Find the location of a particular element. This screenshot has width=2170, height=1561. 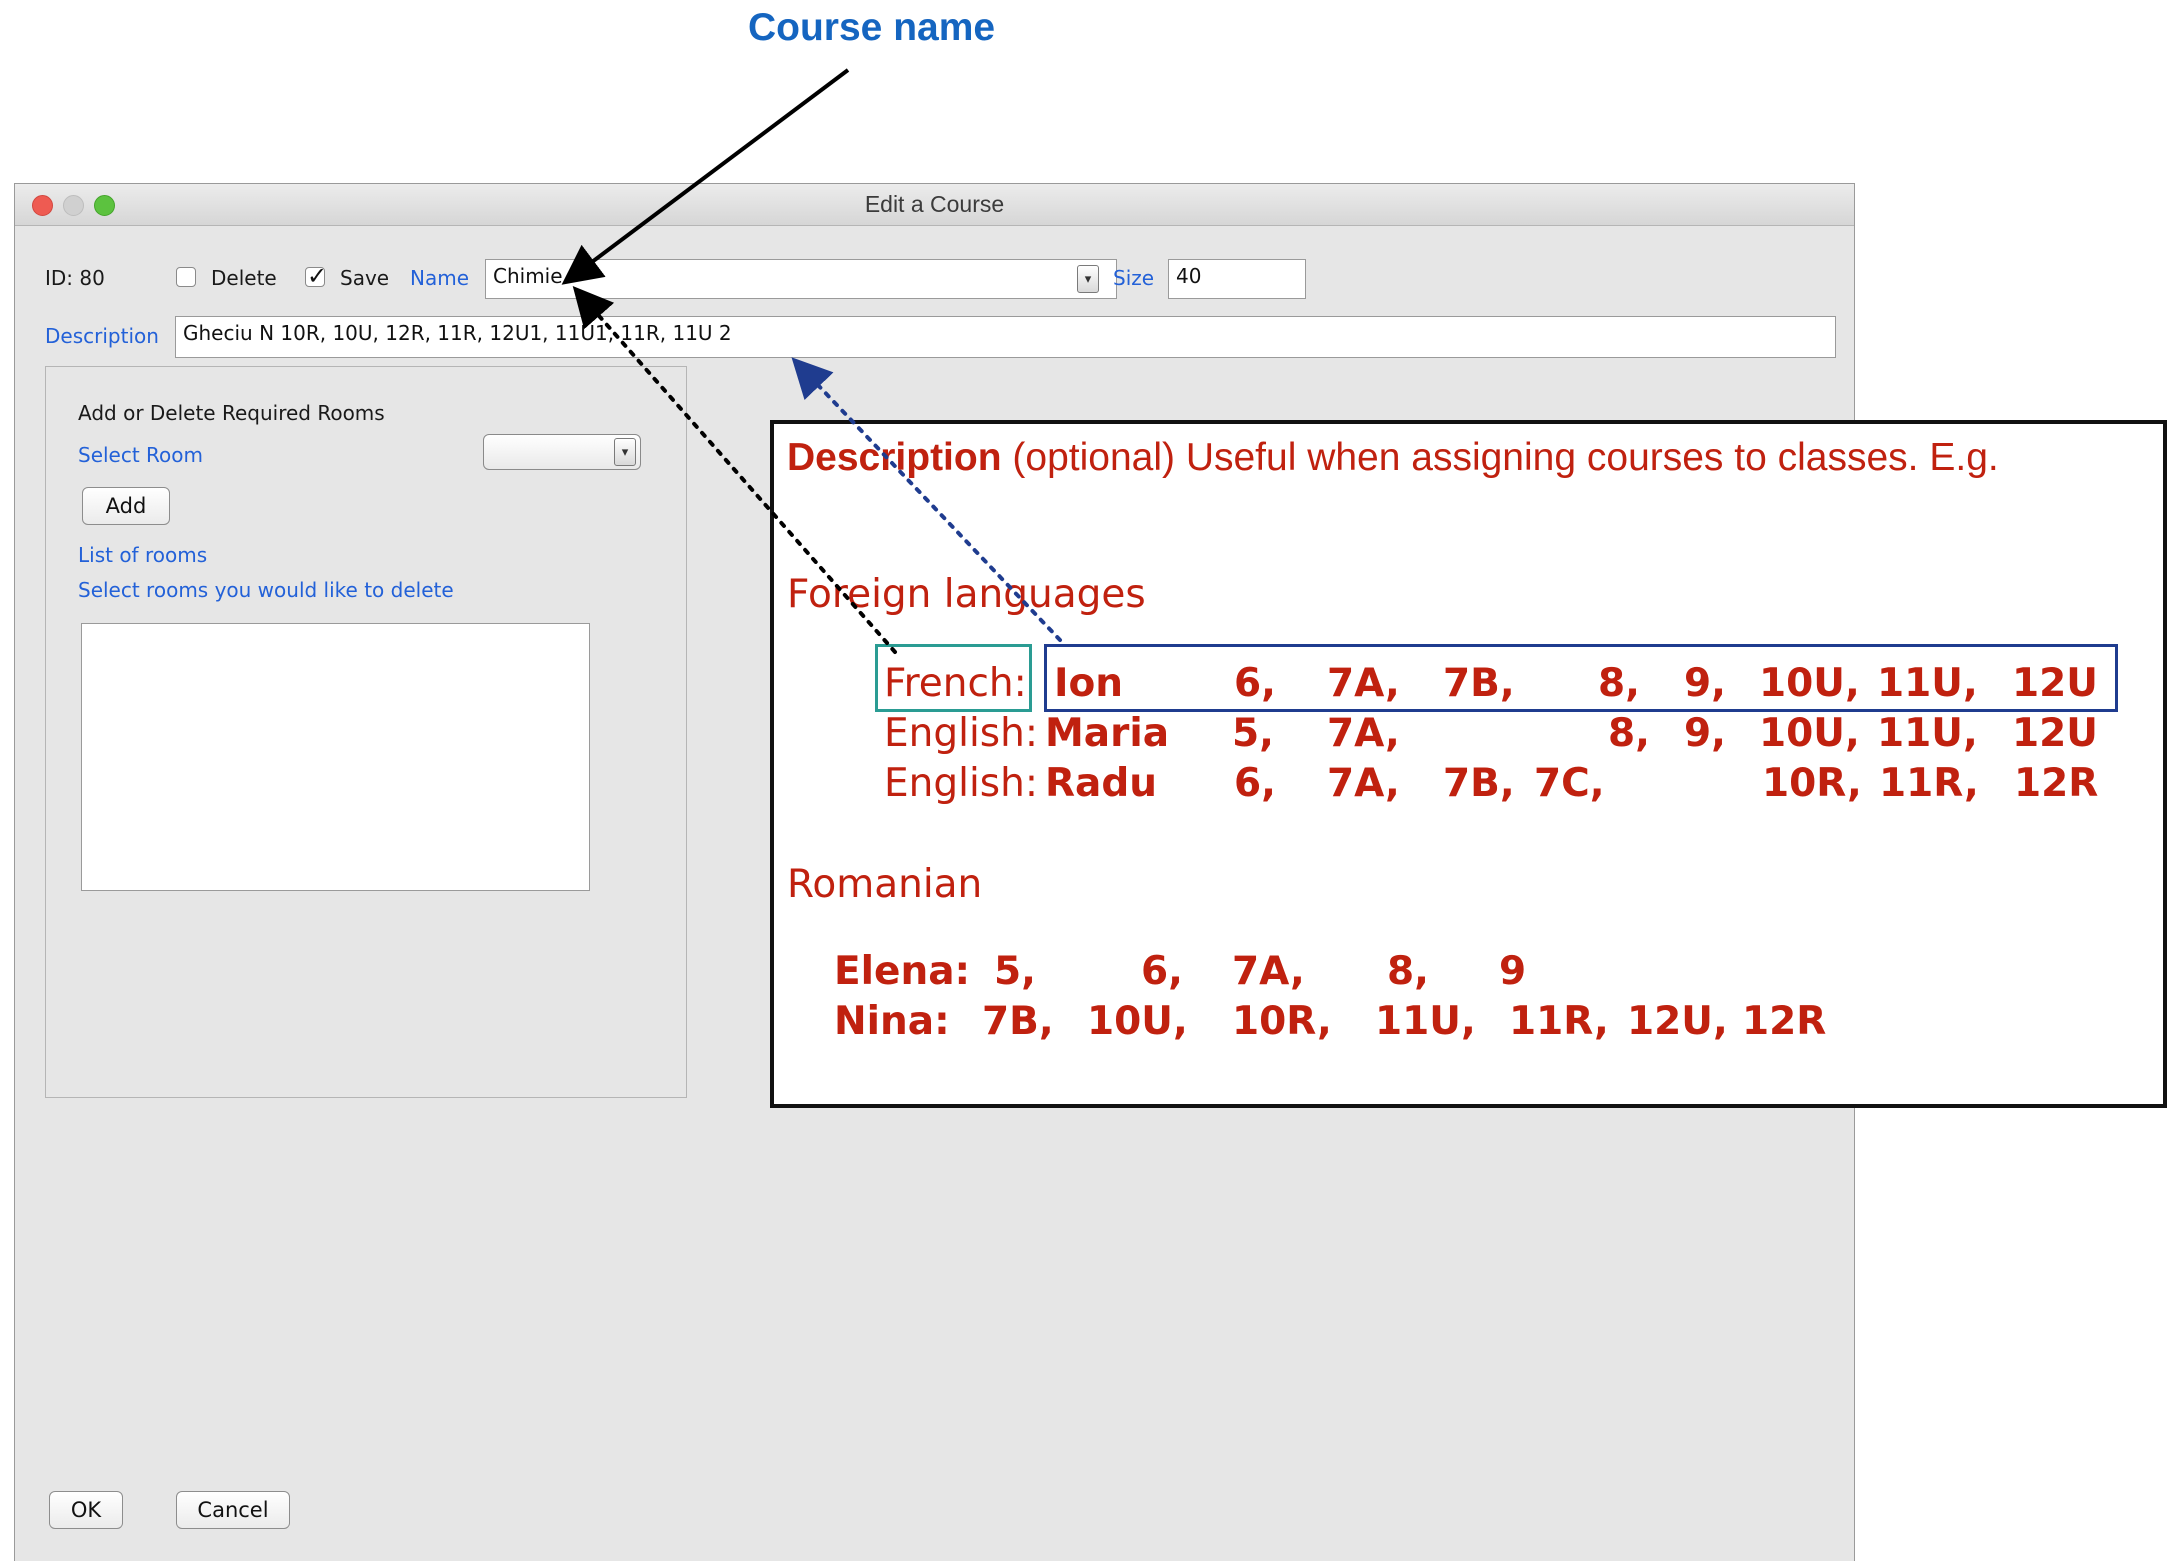

rooms-list is located at coordinates (335, 757).